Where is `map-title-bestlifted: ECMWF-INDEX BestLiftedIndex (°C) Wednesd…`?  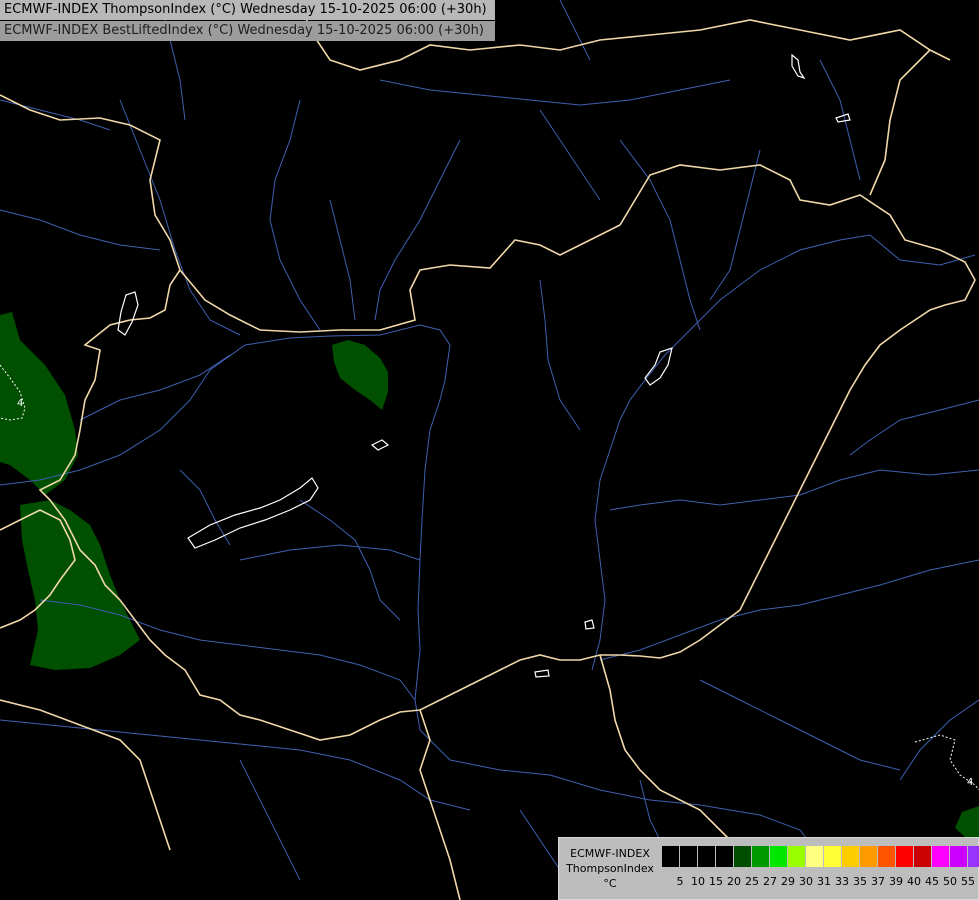 map-title-bestlifted: ECMWF-INDEX BestLiftedIndex (°C) Wednesd… is located at coordinates (247, 31).